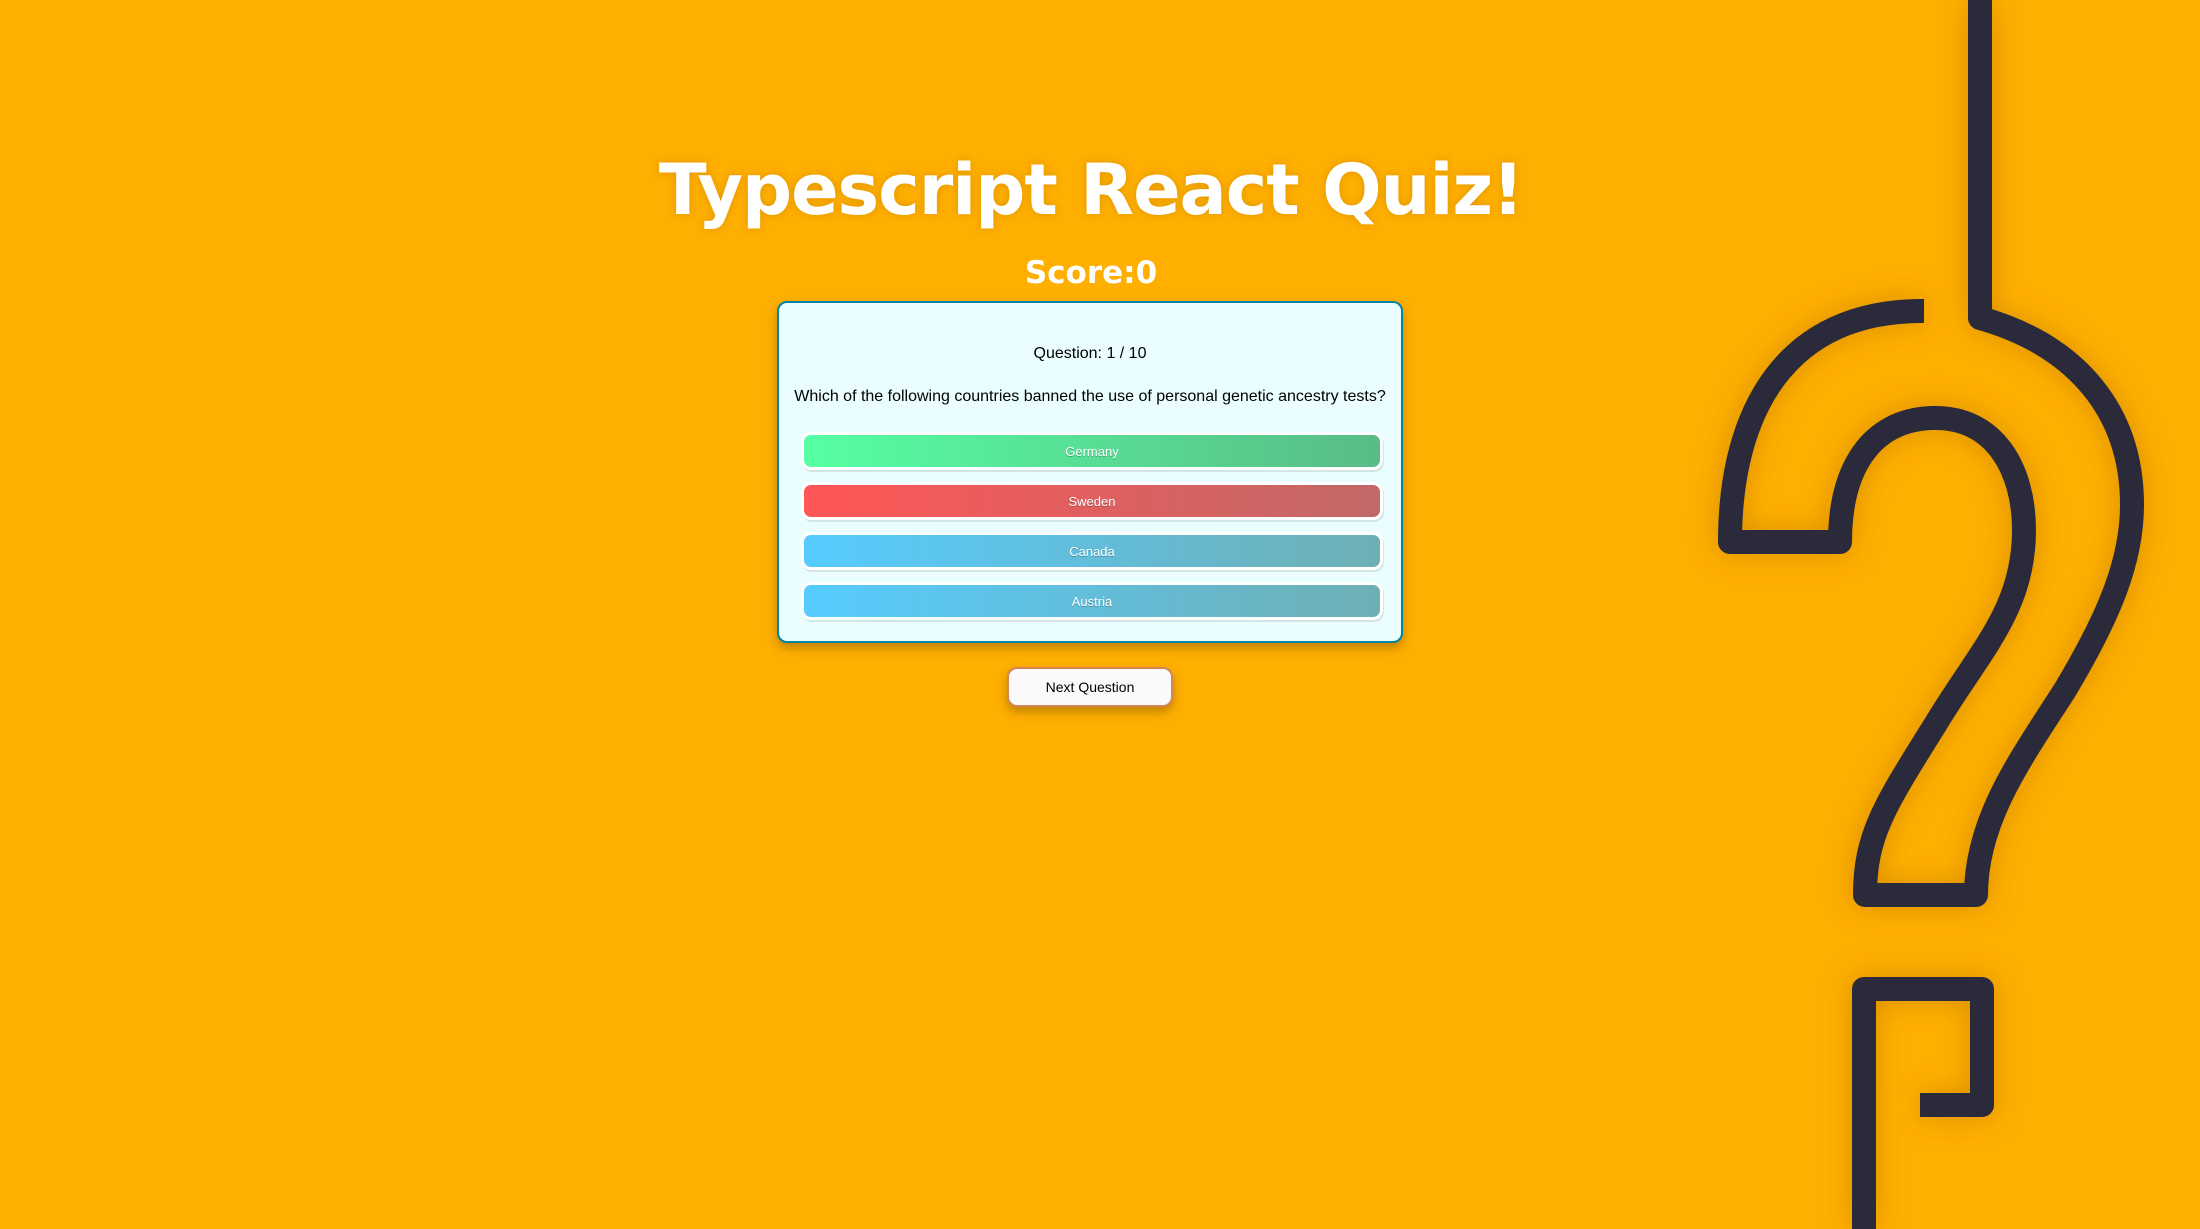 The height and width of the screenshot is (1229, 2200). What do you see at coordinates (1091, 273) in the screenshot?
I see `score-display: Score:0` at bounding box center [1091, 273].